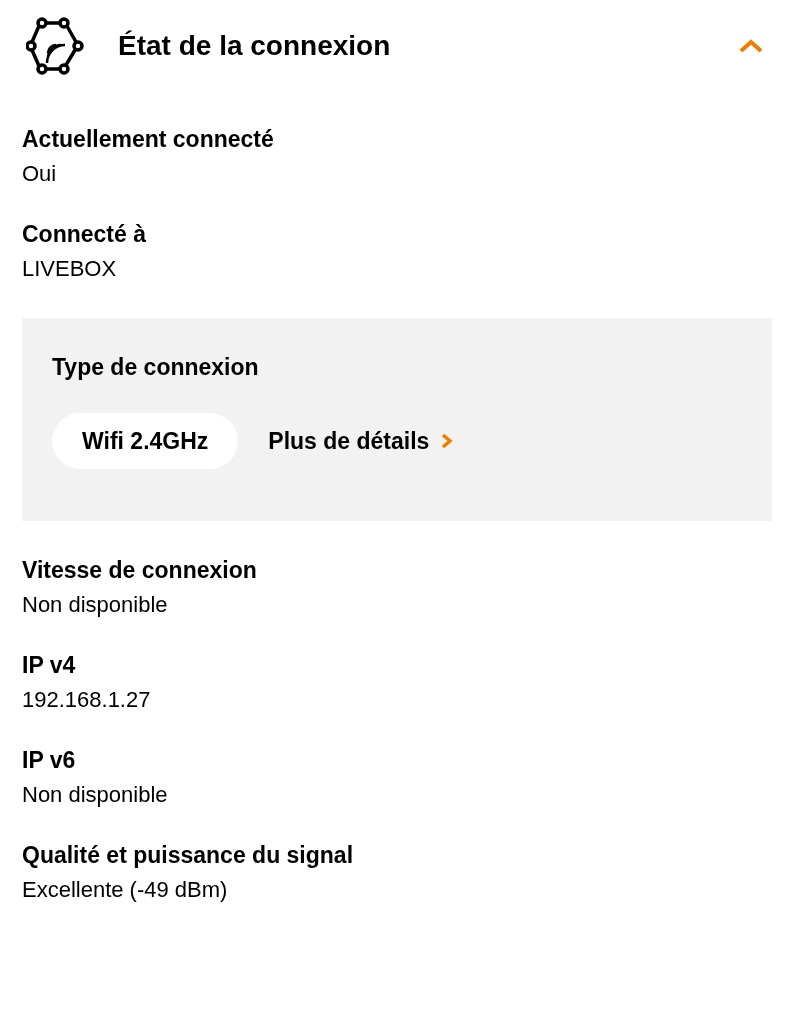 The height and width of the screenshot is (1024, 794). What do you see at coordinates (361, 441) in the screenshot?
I see `details-link: Plus de détails` at bounding box center [361, 441].